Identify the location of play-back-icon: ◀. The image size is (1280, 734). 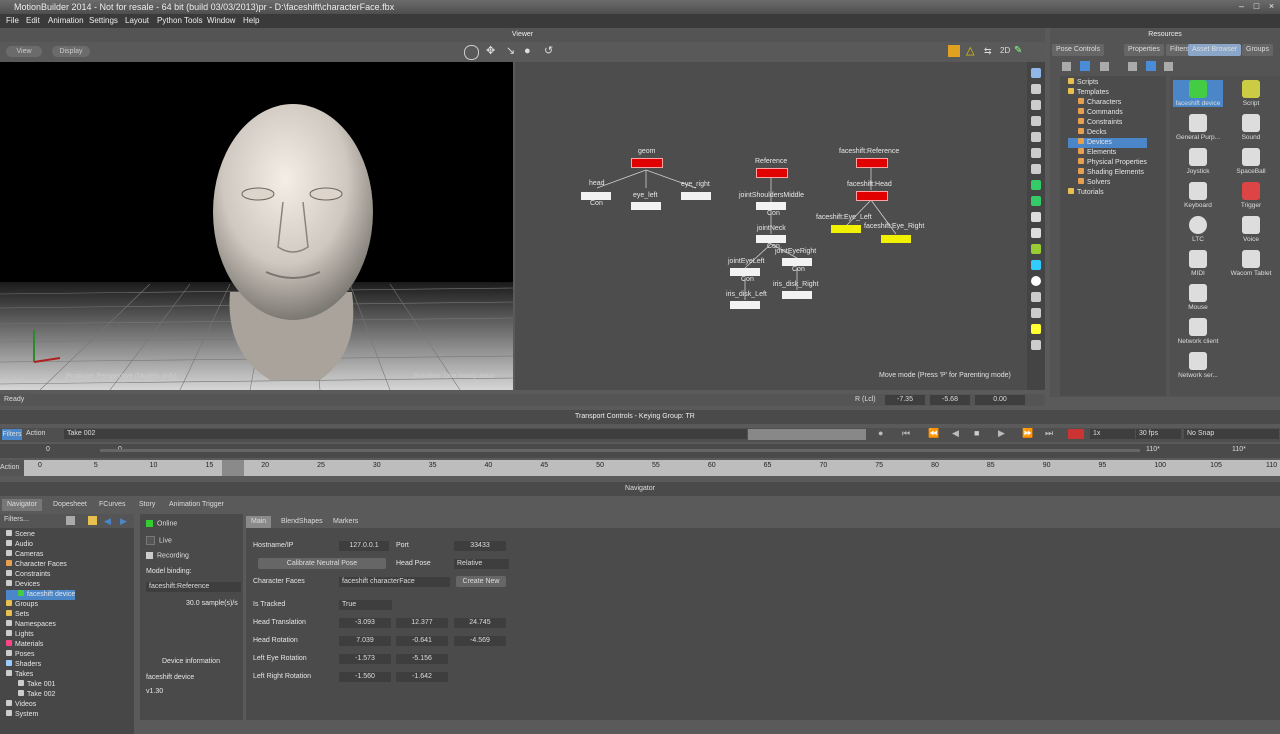
(955, 433).